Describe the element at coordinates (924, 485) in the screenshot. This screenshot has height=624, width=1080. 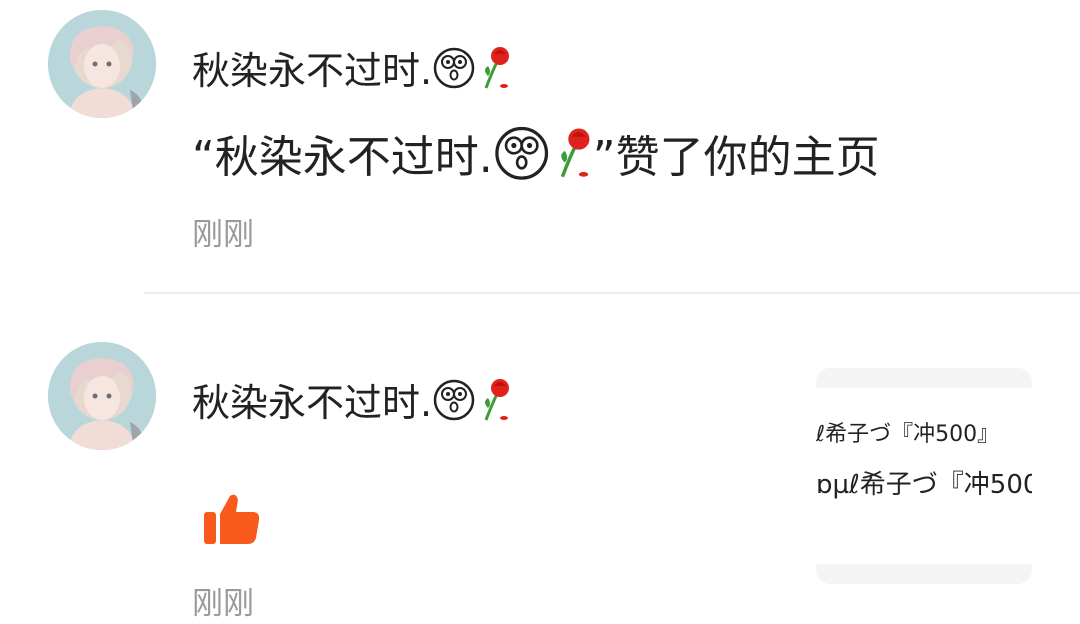
I see `preview-line: ɒµℓ希子づ『冲500` at that location.